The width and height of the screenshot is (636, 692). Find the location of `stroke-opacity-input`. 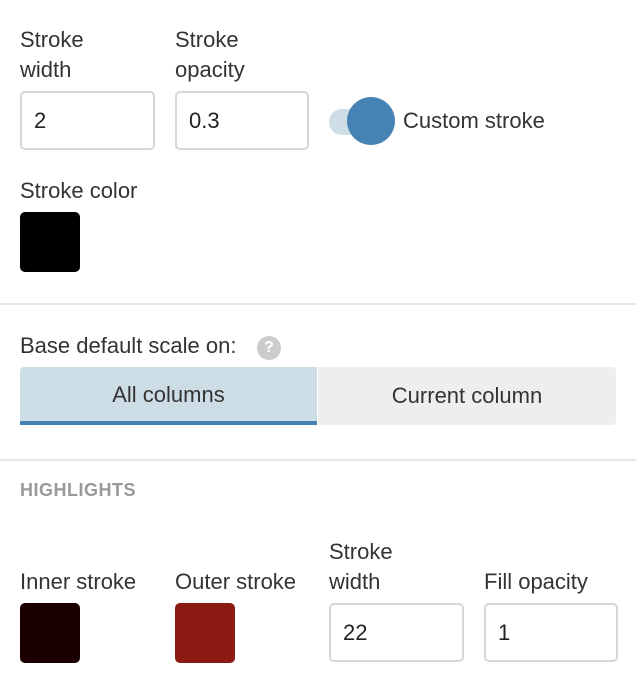

stroke-opacity-input is located at coordinates (242, 120).